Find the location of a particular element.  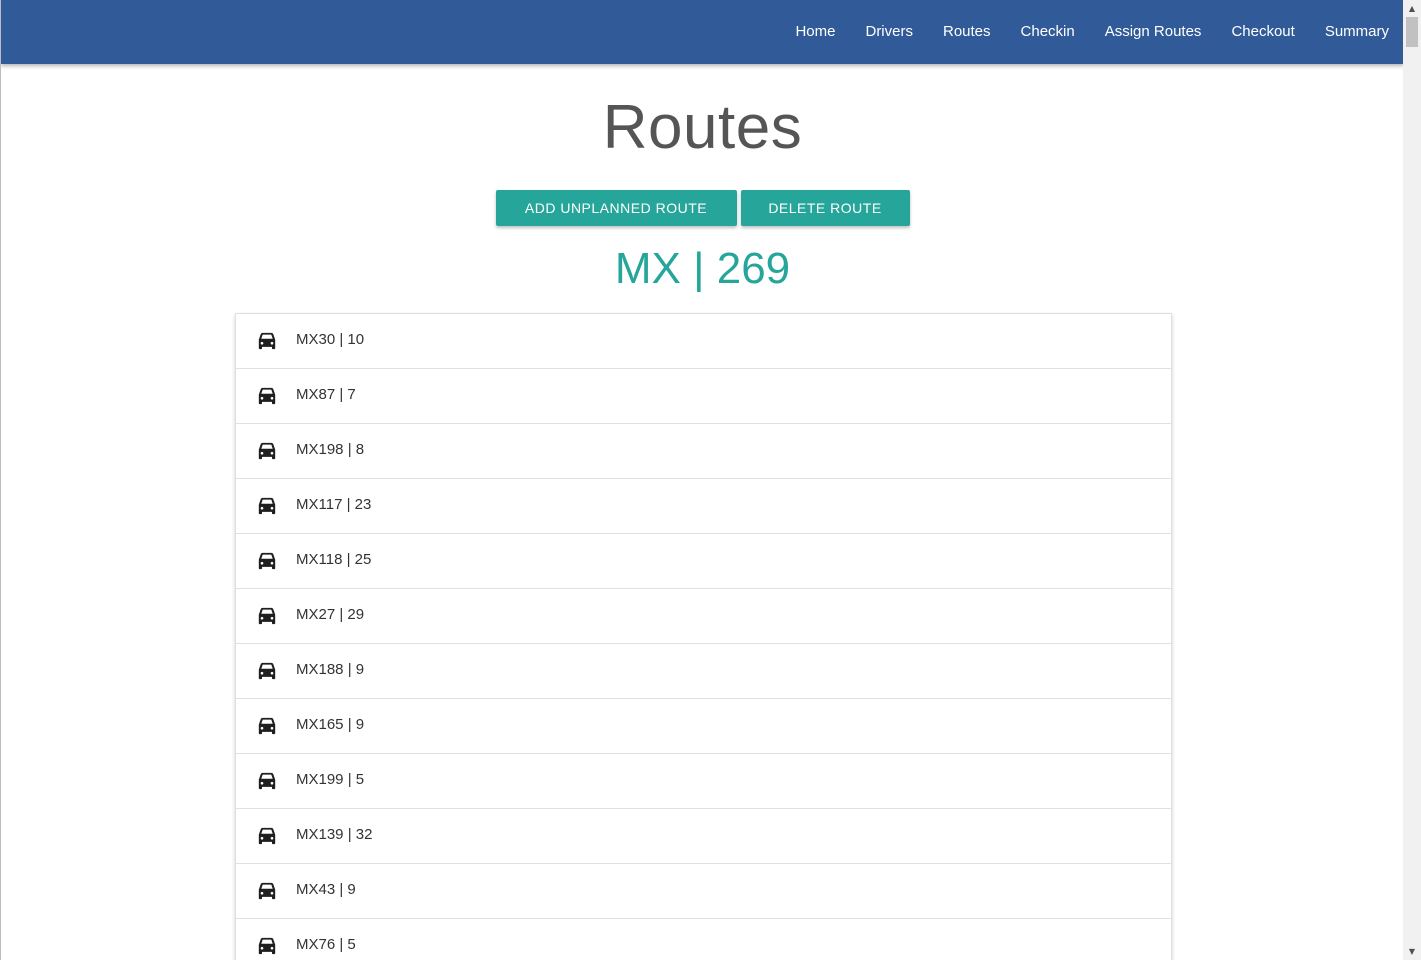

route-list-item: MX198 | 8 is located at coordinates (703, 451).